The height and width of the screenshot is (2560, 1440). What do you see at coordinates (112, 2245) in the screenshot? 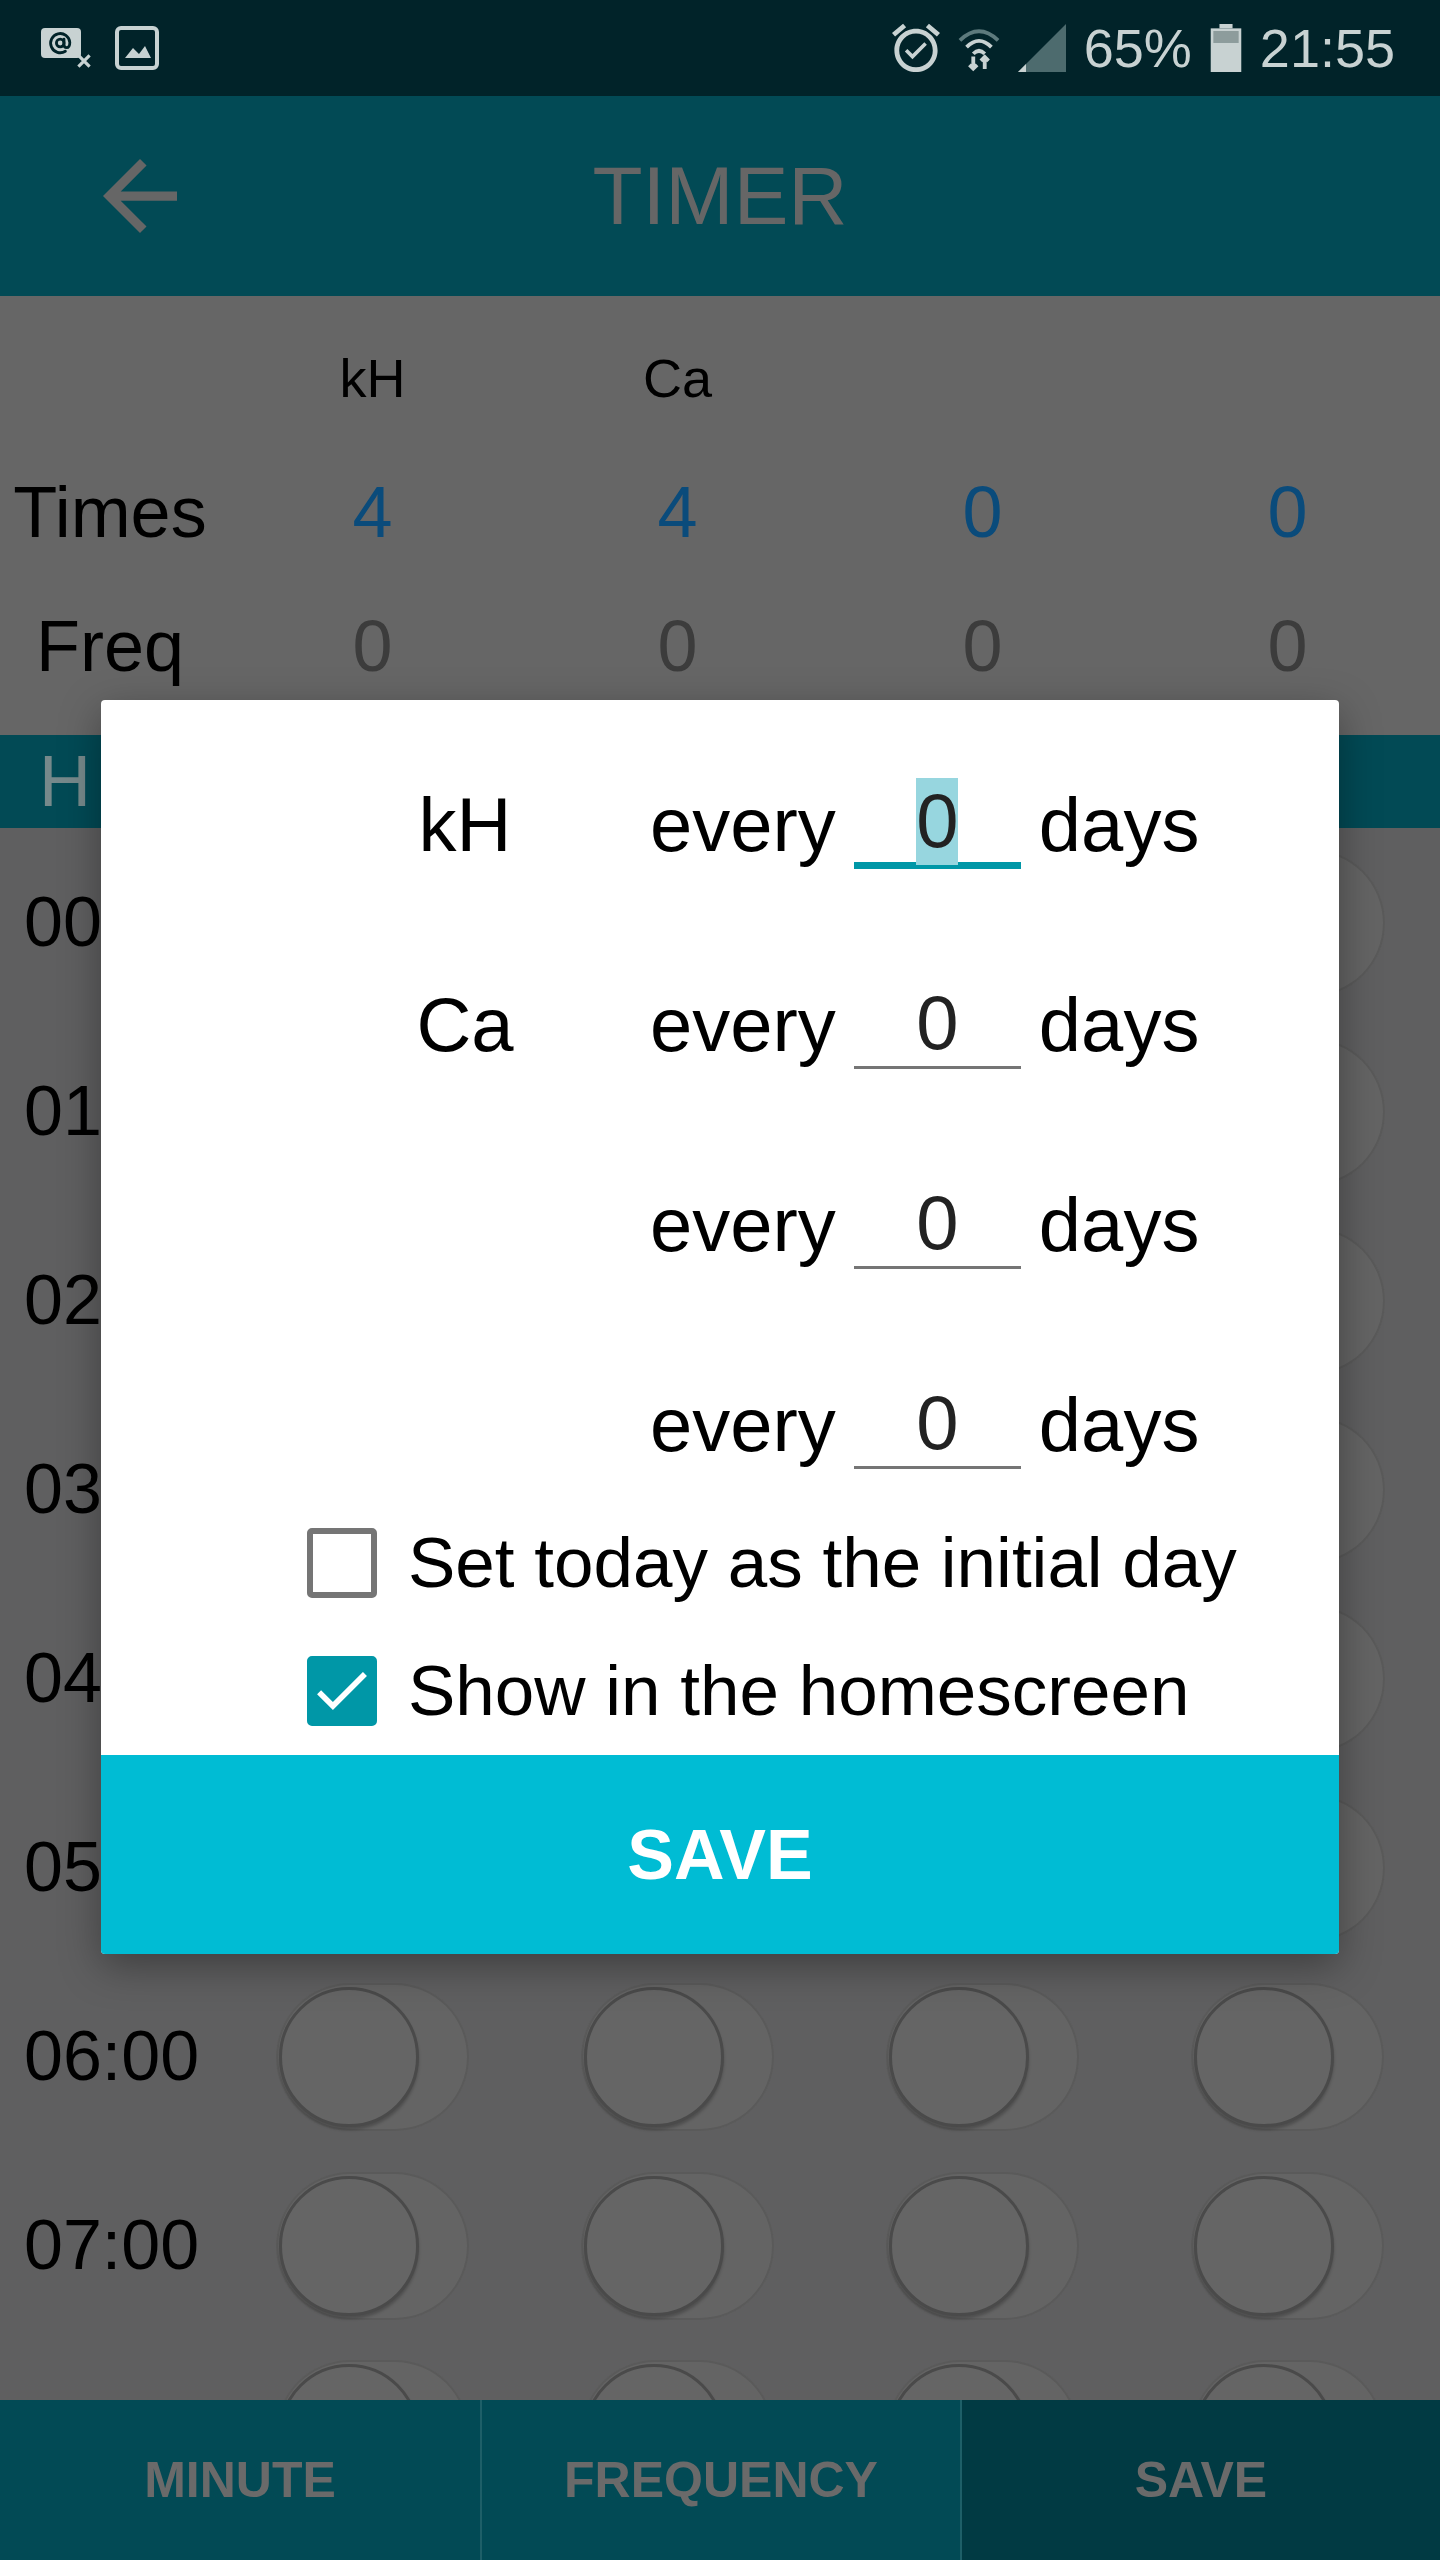
I see `time-label: 07:00` at bounding box center [112, 2245].